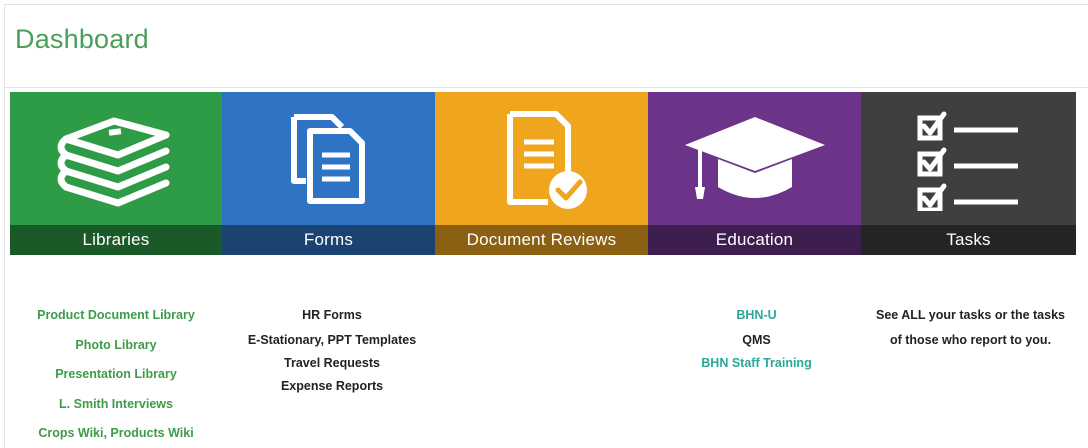 This screenshot has width=1088, height=448. Describe the element at coordinates (113, 161) in the screenshot. I see `books-icon` at that location.